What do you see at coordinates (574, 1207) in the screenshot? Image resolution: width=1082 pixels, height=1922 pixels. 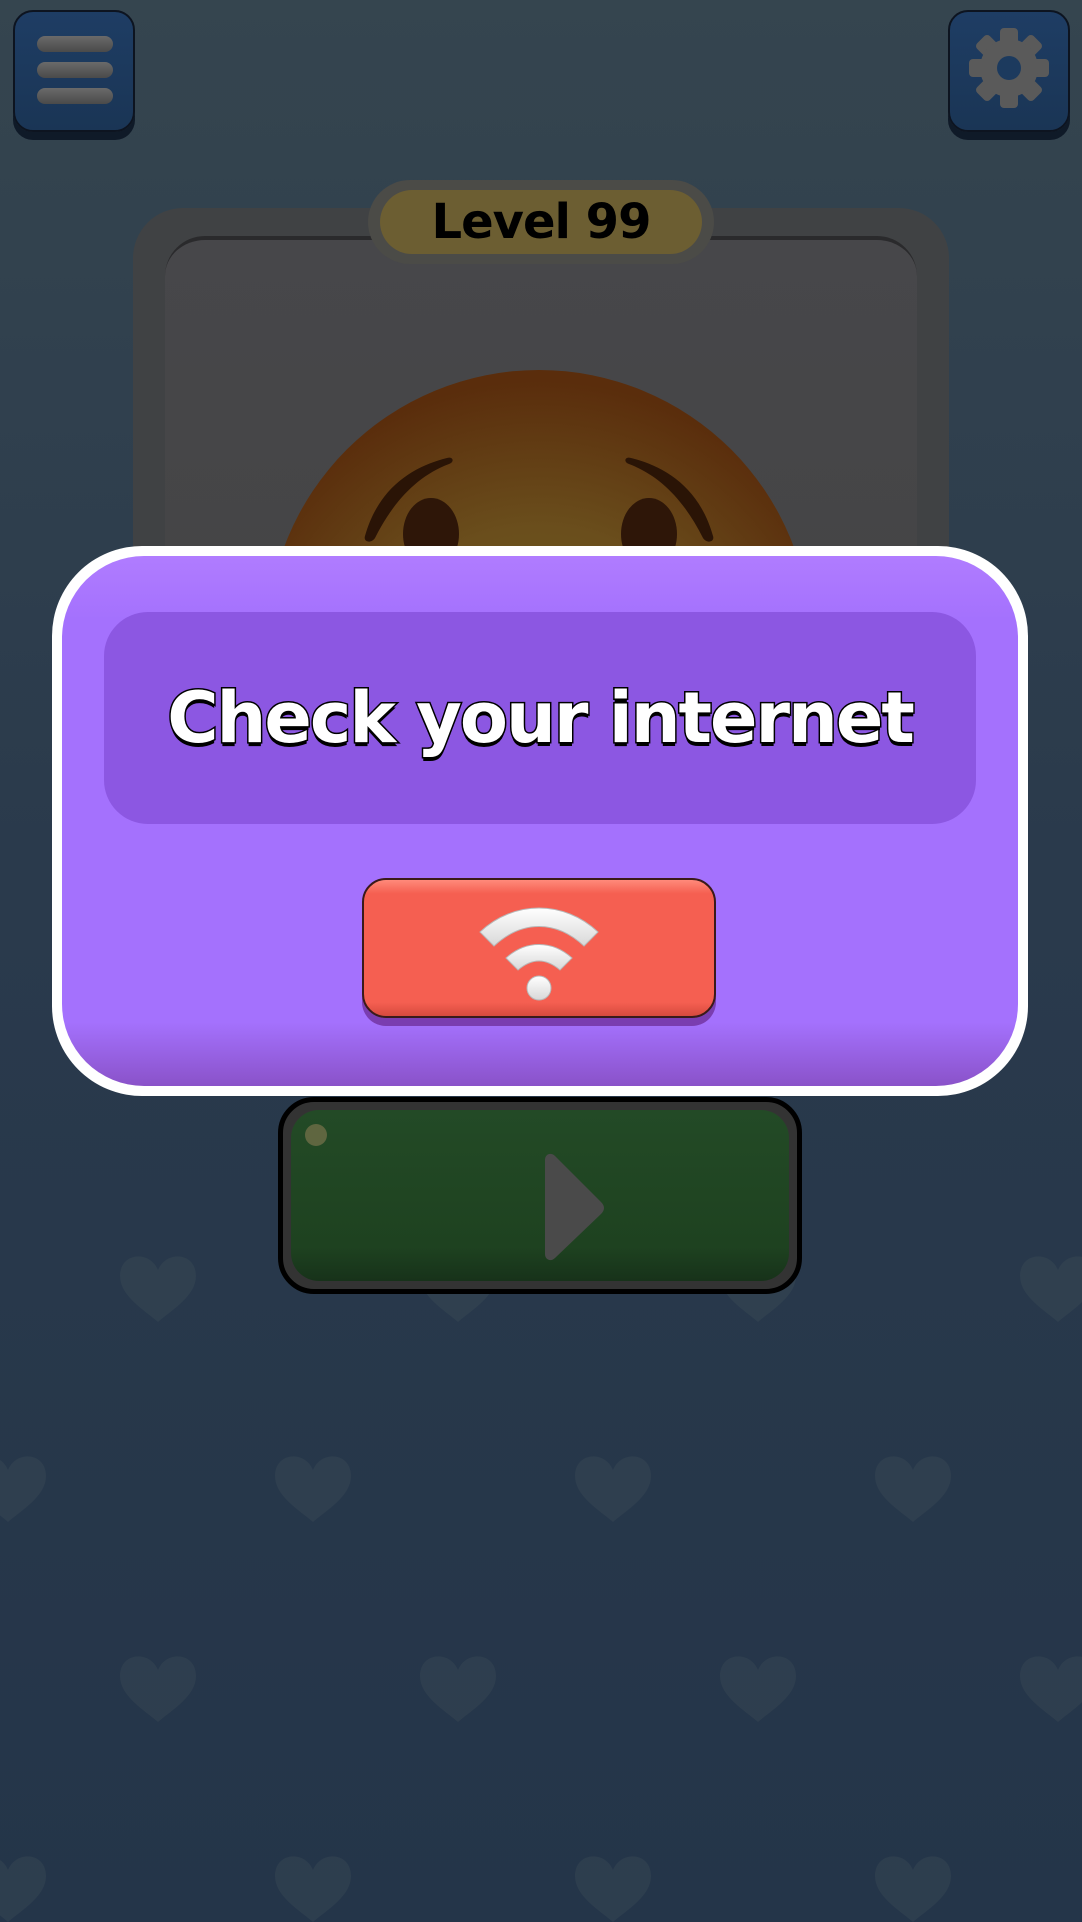 I see `play-icon` at bounding box center [574, 1207].